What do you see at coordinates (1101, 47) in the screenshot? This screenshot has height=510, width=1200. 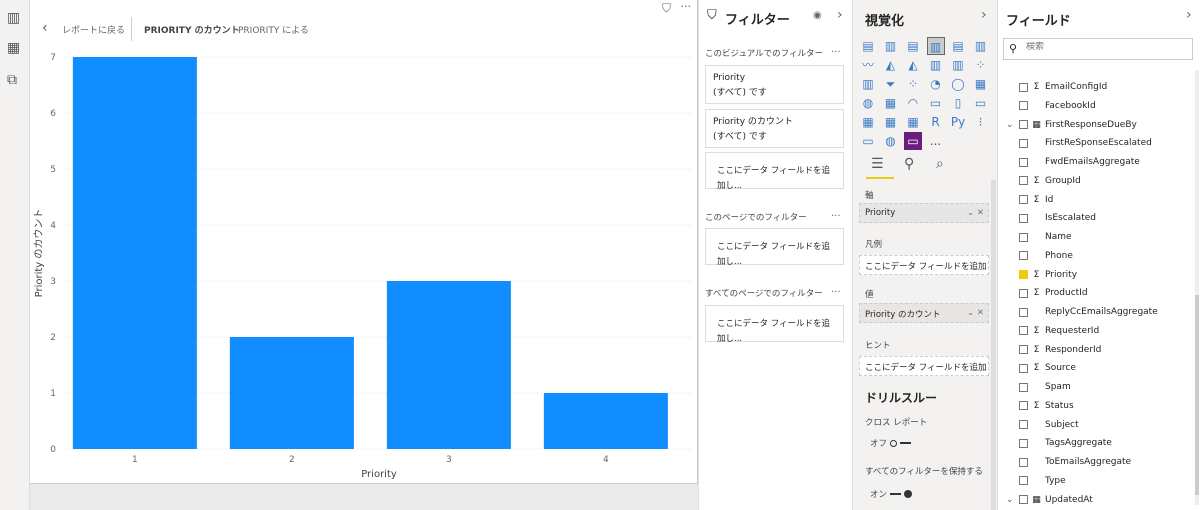 I see `search-input` at bounding box center [1101, 47].